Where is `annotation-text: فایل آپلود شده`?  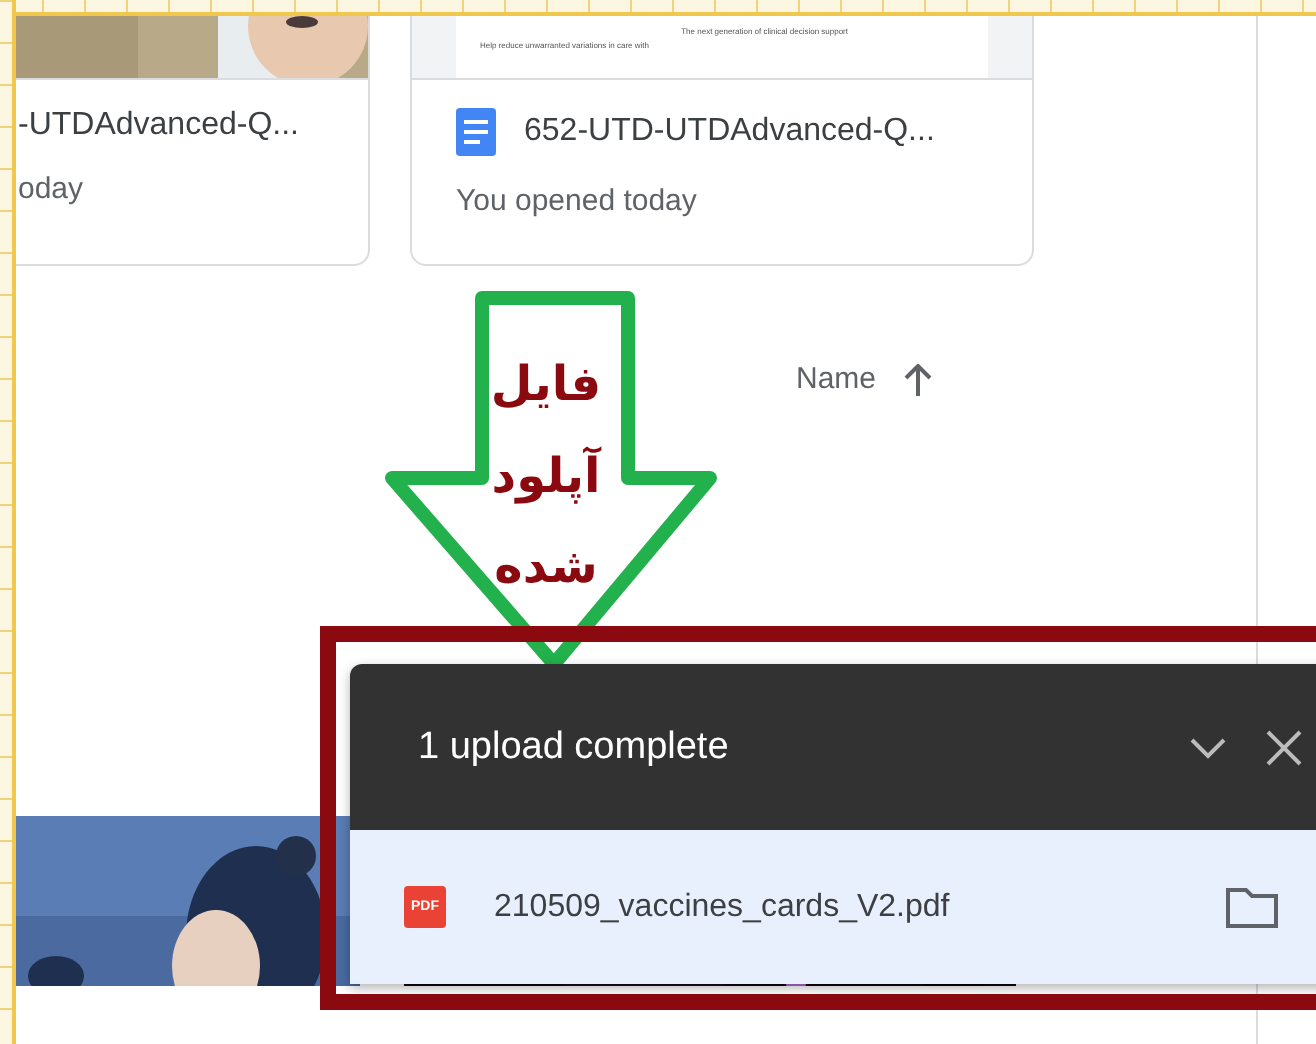
annotation-text: فایل آپلود شده is located at coordinates (546, 476).